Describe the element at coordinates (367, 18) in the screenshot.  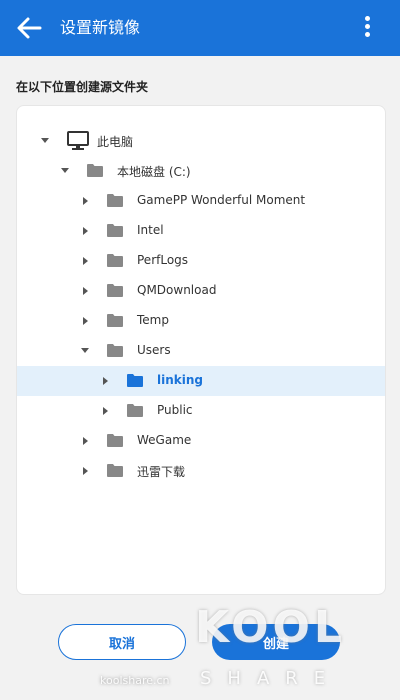
I see `more-vertical-icon` at that location.